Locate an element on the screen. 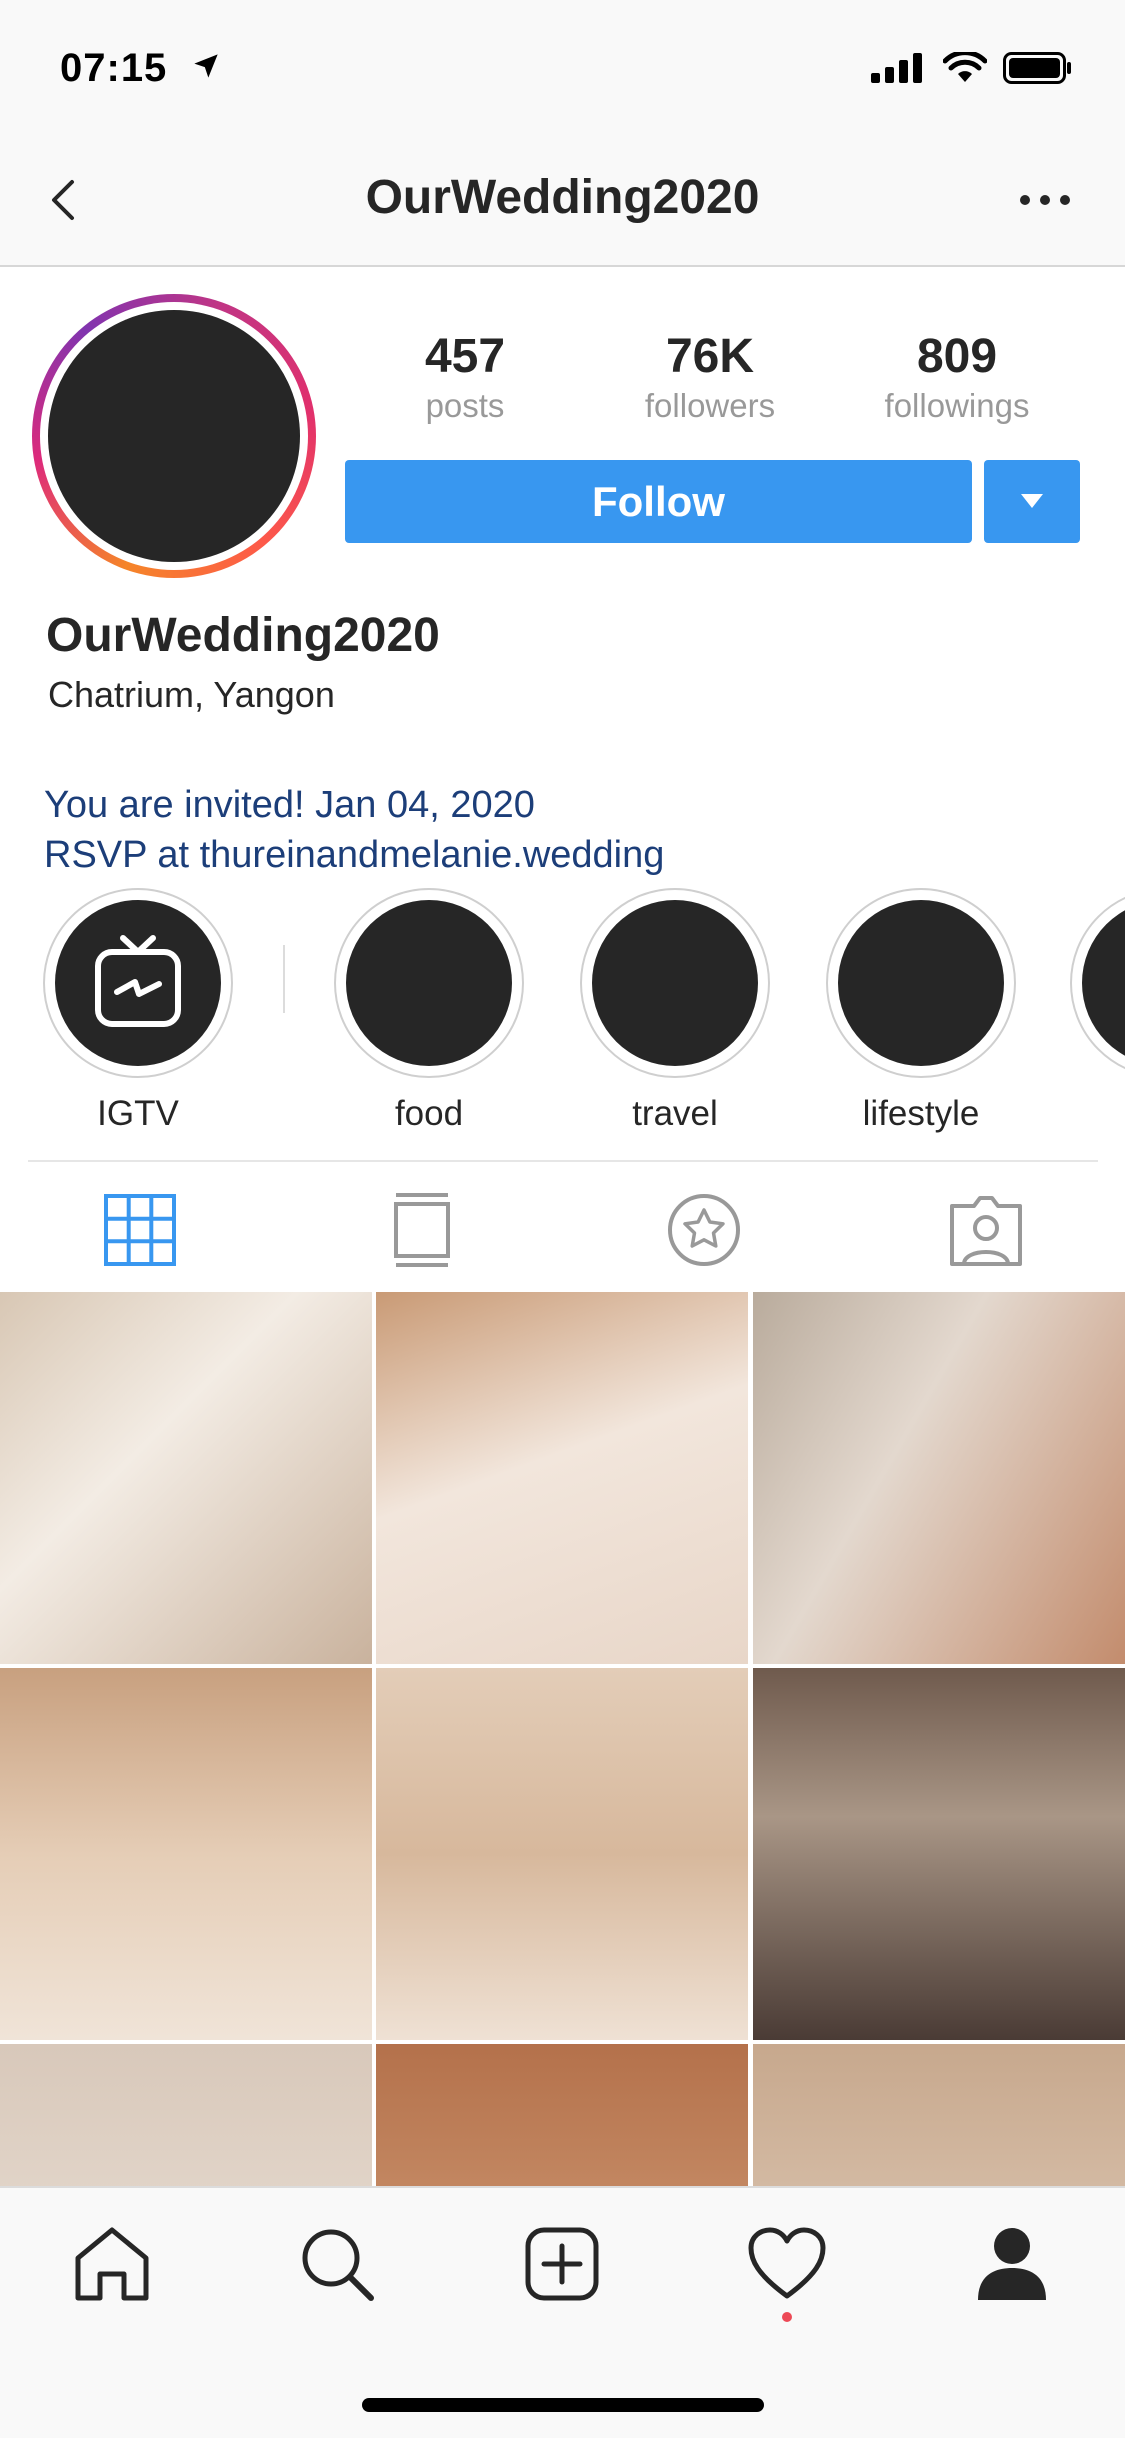  highlight-divider is located at coordinates (284, 979).